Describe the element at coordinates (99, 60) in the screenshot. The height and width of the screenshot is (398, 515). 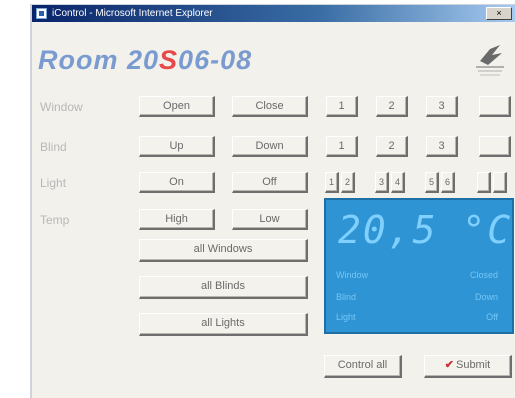
I see `room-title-prefix: Room 20` at that location.